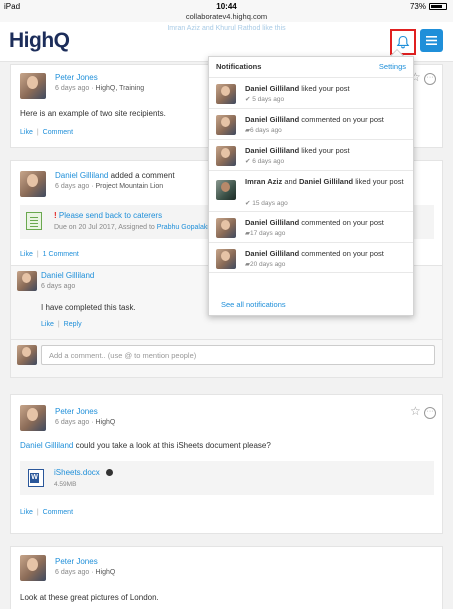 This screenshot has height=609, width=453. I want to click on reply-author: Daniel Gilliland, so click(67, 275).